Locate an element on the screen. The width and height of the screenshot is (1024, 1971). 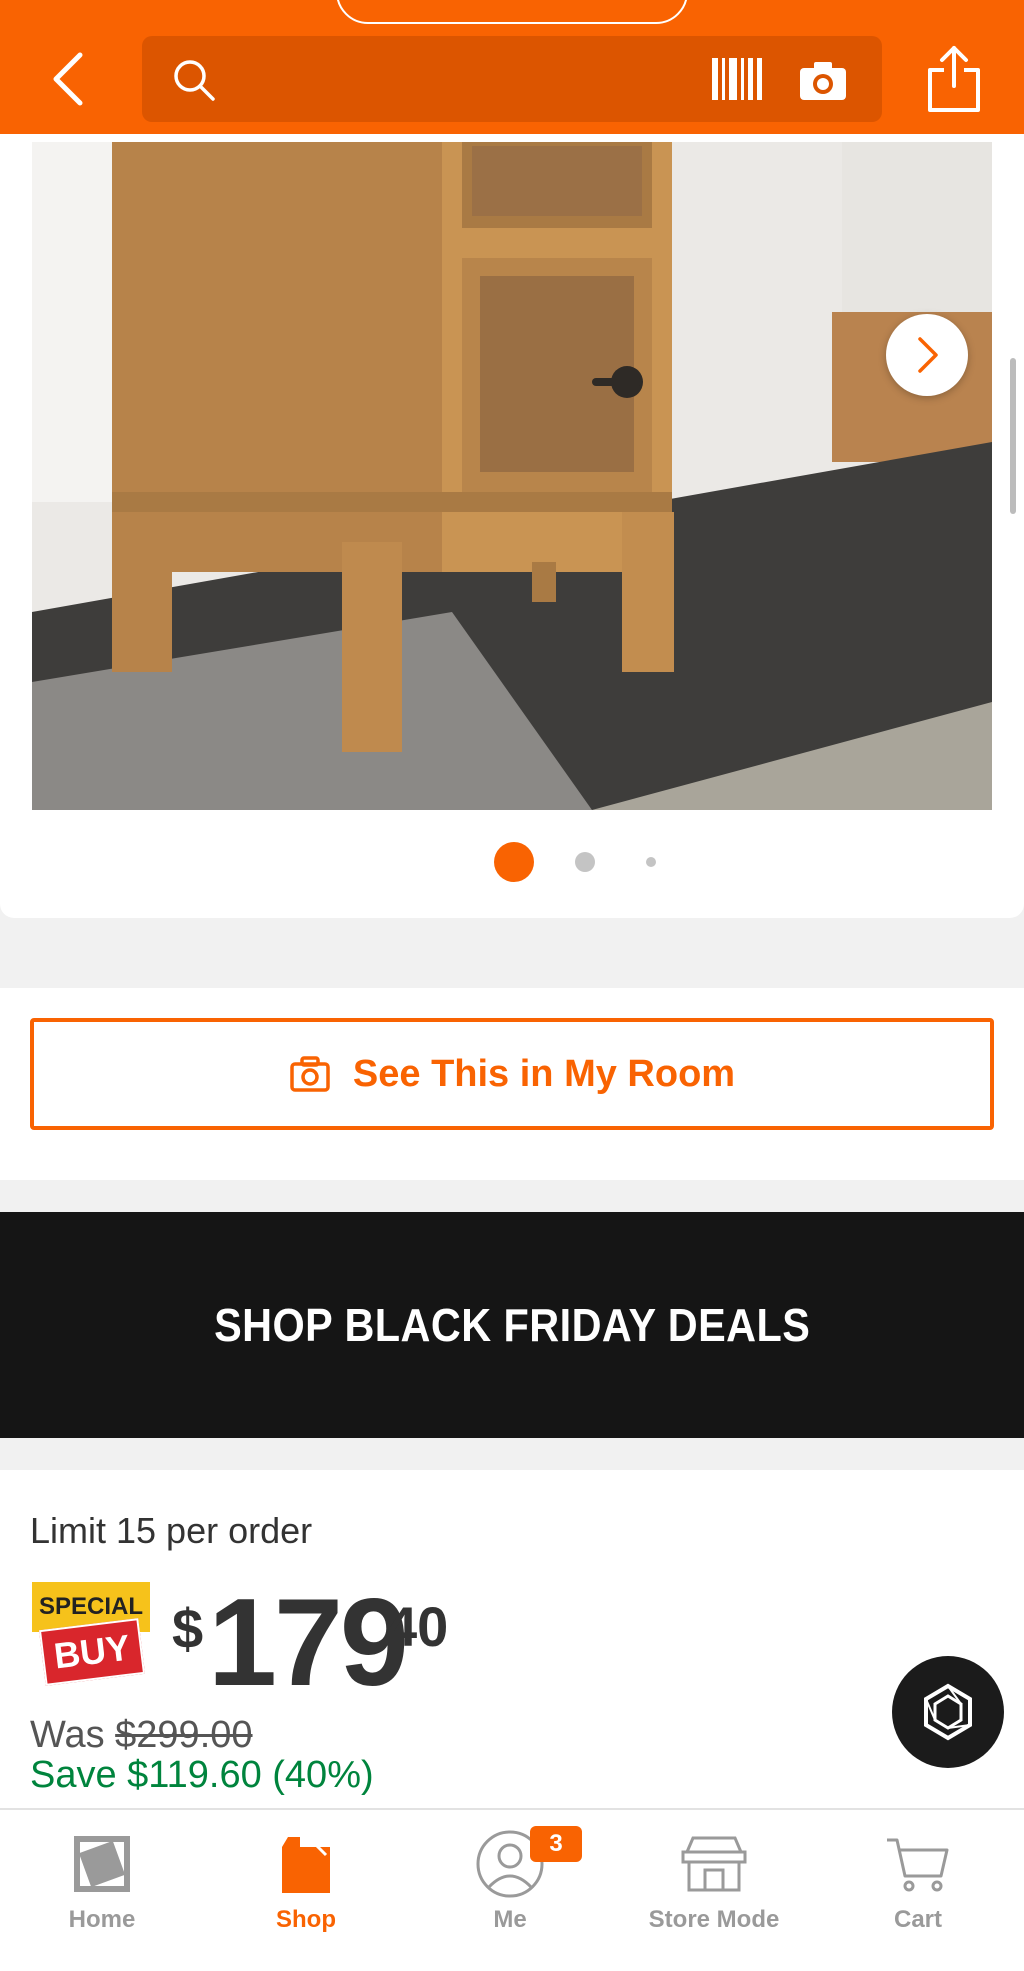
shop-icon is located at coordinates (306, 1864).